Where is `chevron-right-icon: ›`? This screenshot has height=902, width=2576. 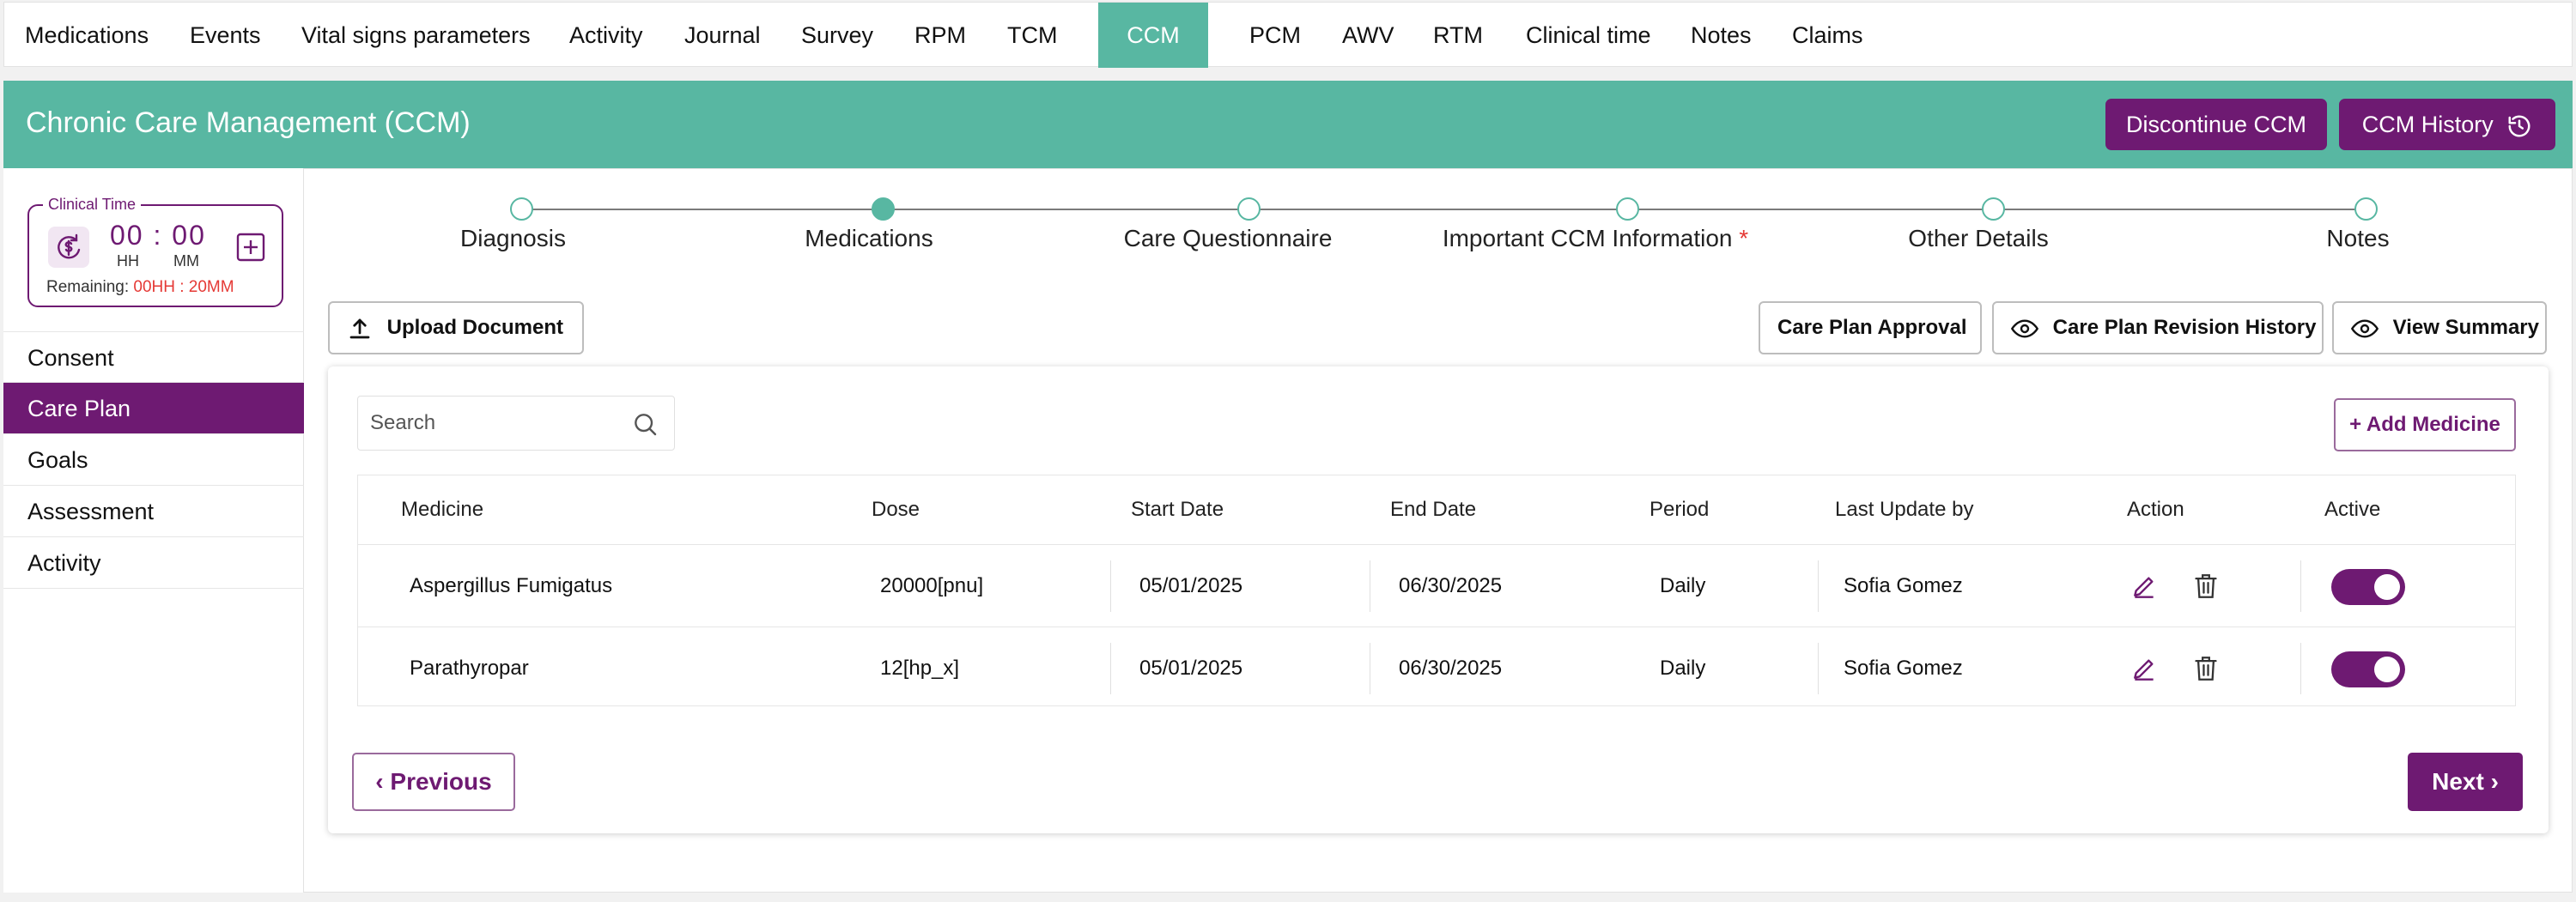
chevron-right-icon: › is located at coordinates (2494, 781).